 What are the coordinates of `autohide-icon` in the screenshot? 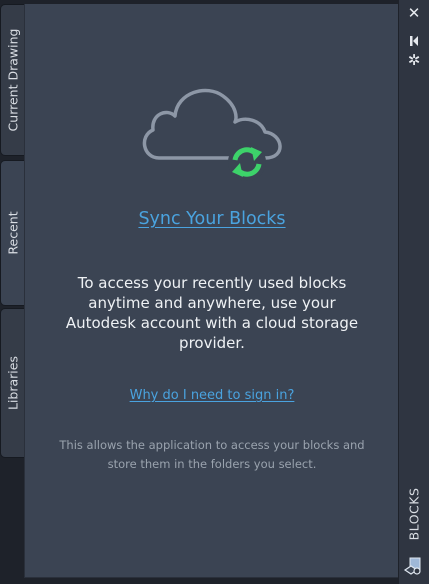 It's located at (414, 39).